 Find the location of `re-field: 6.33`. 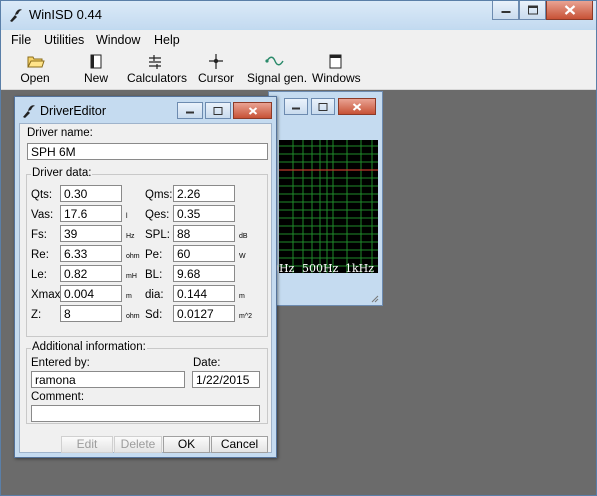

re-field: 6.33 is located at coordinates (91, 253).